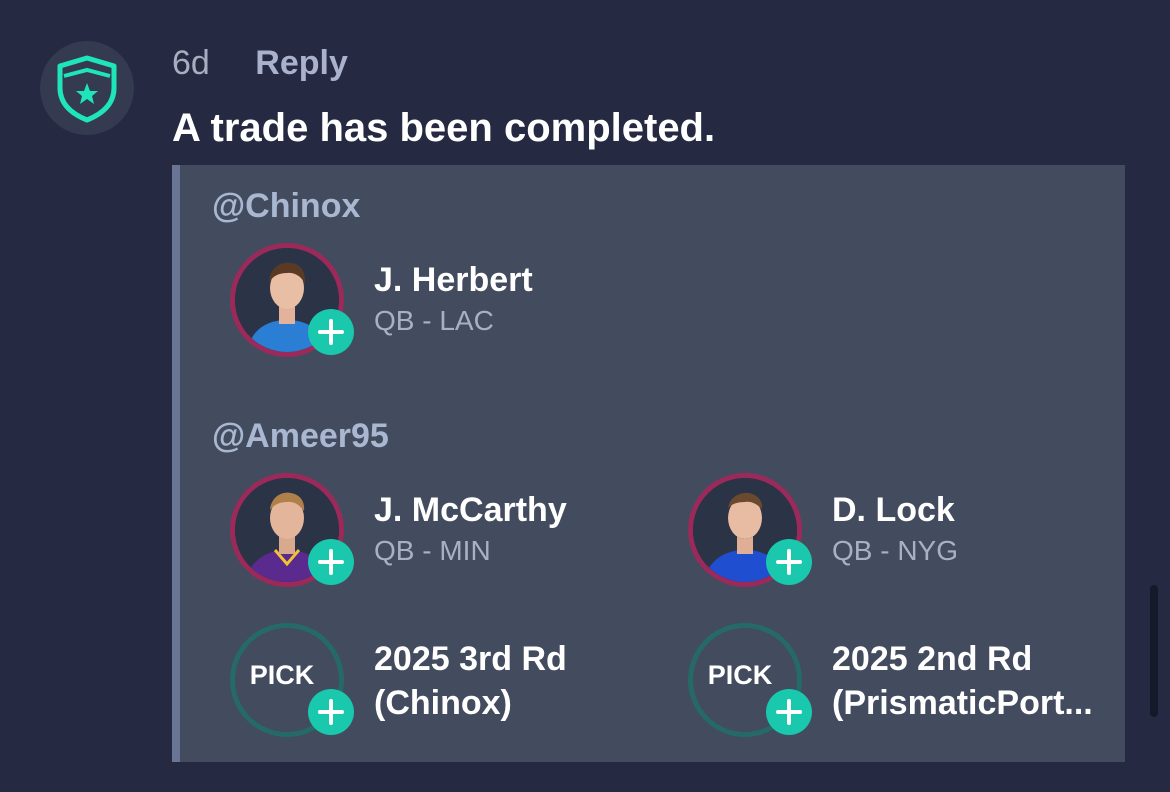 This screenshot has width=1170, height=792. What do you see at coordinates (443, 703) in the screenshot?
I see `pick-owner: (Chinox)` at bounding box center [443, 703].